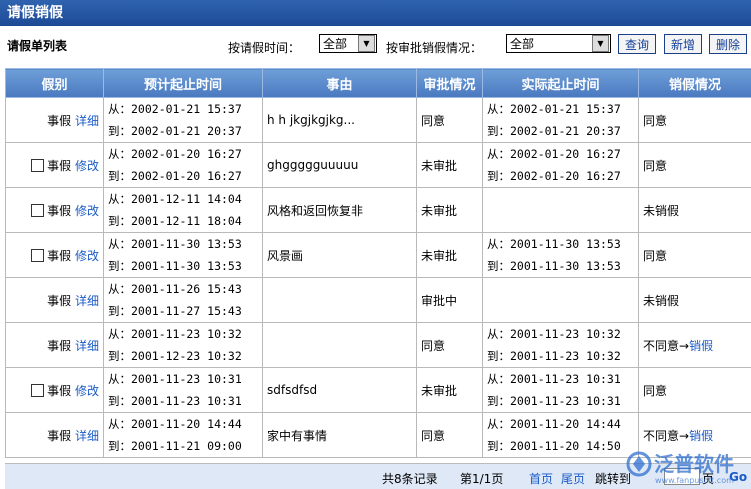 The height and width of the screenshot is (489, 751). I want to click on filter-time-select: 全部 ▼, so click(348, 43).